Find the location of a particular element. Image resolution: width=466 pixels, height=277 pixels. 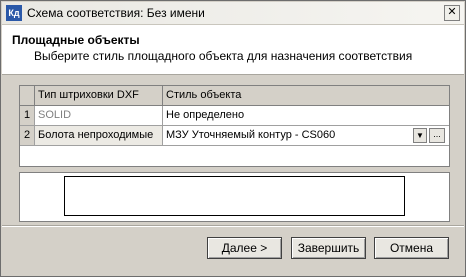

header-title: Площадные объекты is located at coordinates (76, 40).